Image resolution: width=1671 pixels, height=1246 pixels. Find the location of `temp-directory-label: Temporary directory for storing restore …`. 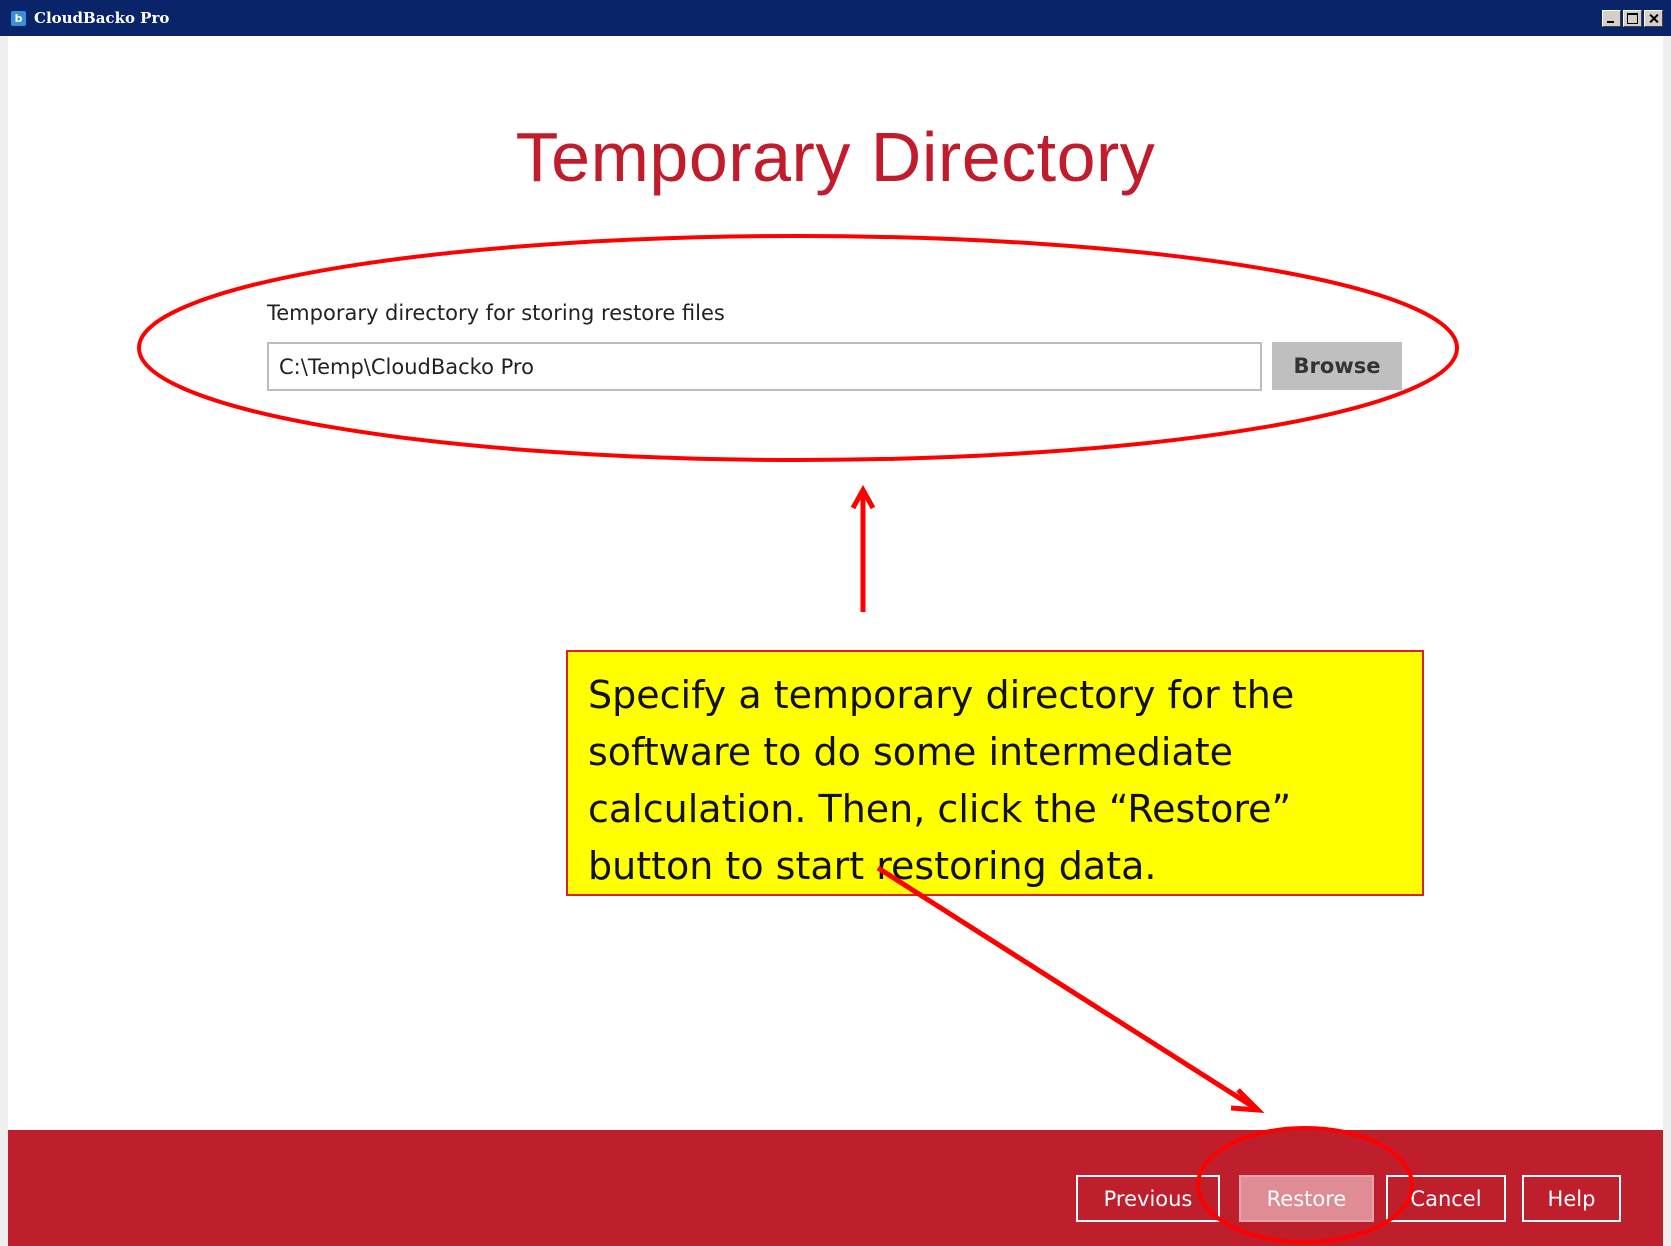

temp-directory-label: Temporary directory for storing restore … is located at coordinates (496, 313).